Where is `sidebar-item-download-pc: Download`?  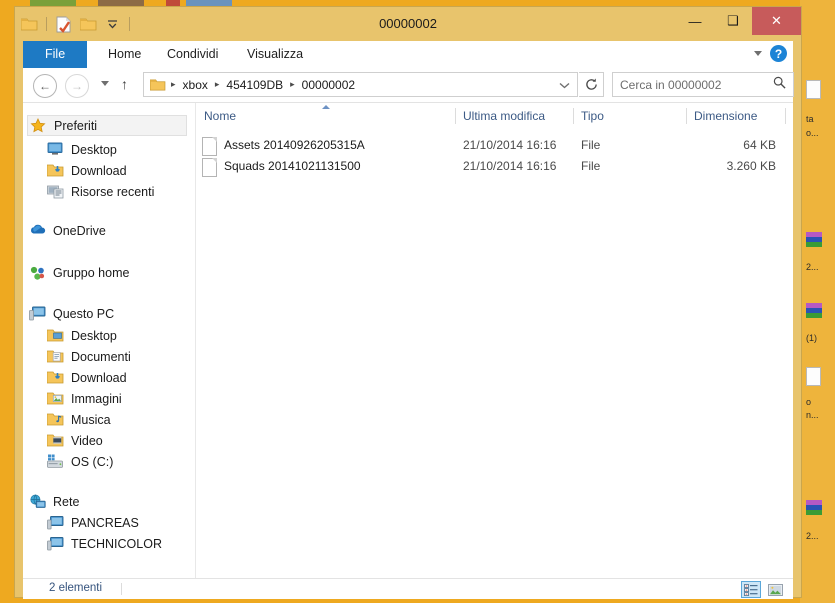
sidebar-item-download-pc: Download is located at coordinates (86, 377).